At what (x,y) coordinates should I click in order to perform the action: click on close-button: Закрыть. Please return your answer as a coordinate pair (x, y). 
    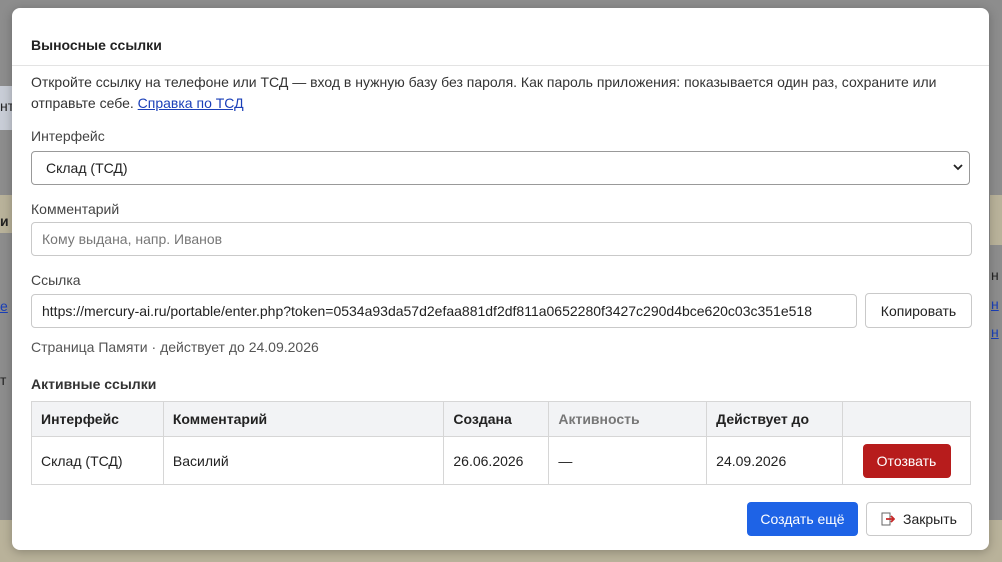
    Looking at the image, I should click on (919, 519).